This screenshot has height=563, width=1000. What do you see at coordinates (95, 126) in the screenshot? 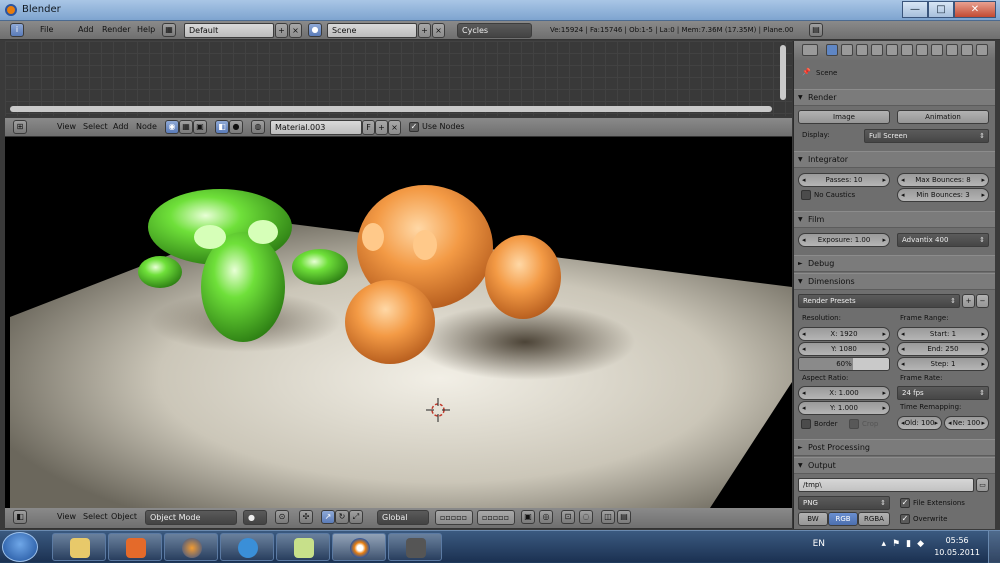
I see `node-menu-select: Select` at bounding box center [95, 126].